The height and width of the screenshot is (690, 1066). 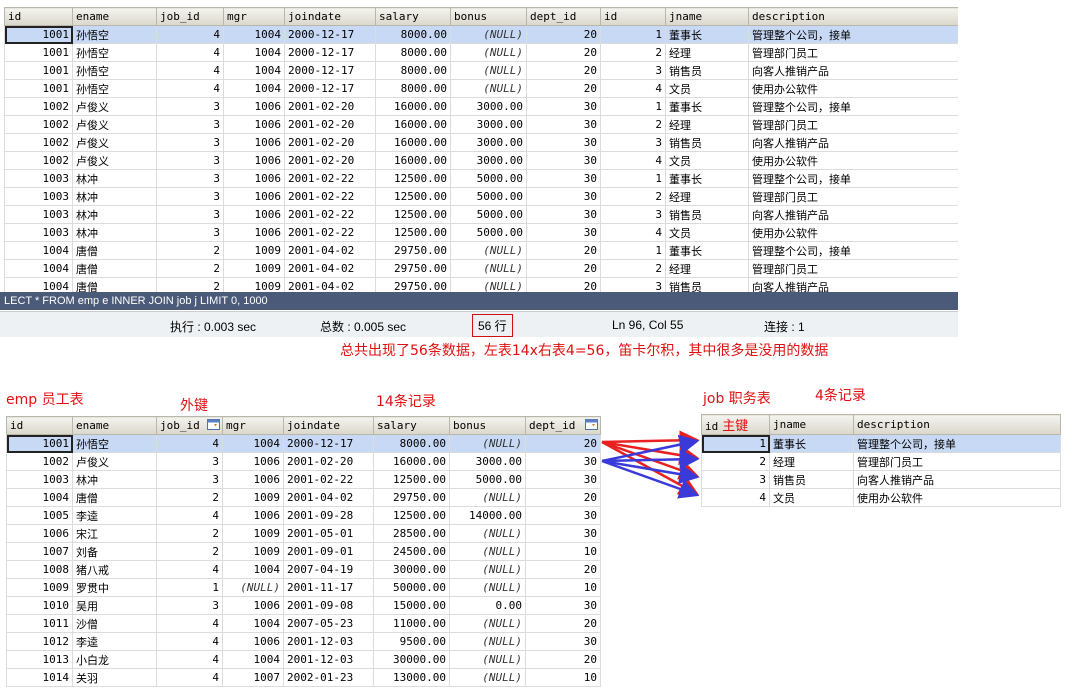 I want to click on cell-mgr: 1007, so click(x=253, y=677).